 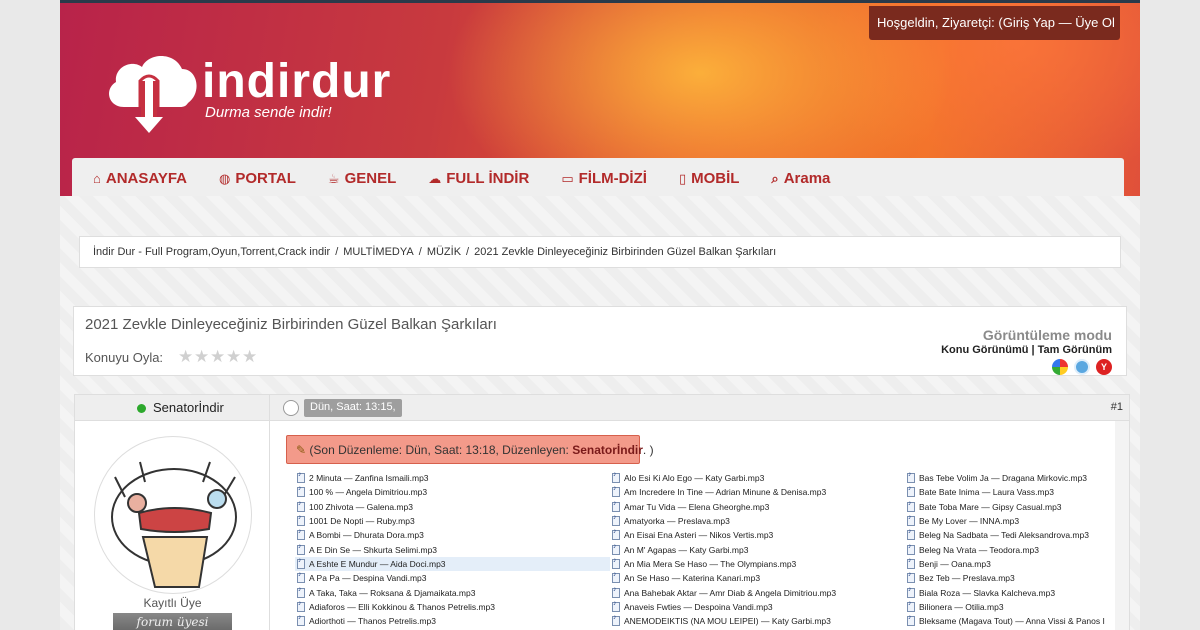 I want to click on file-name: An Mia Mera Se Haso — The Olympians.mp3, so click(x=710, y=563).